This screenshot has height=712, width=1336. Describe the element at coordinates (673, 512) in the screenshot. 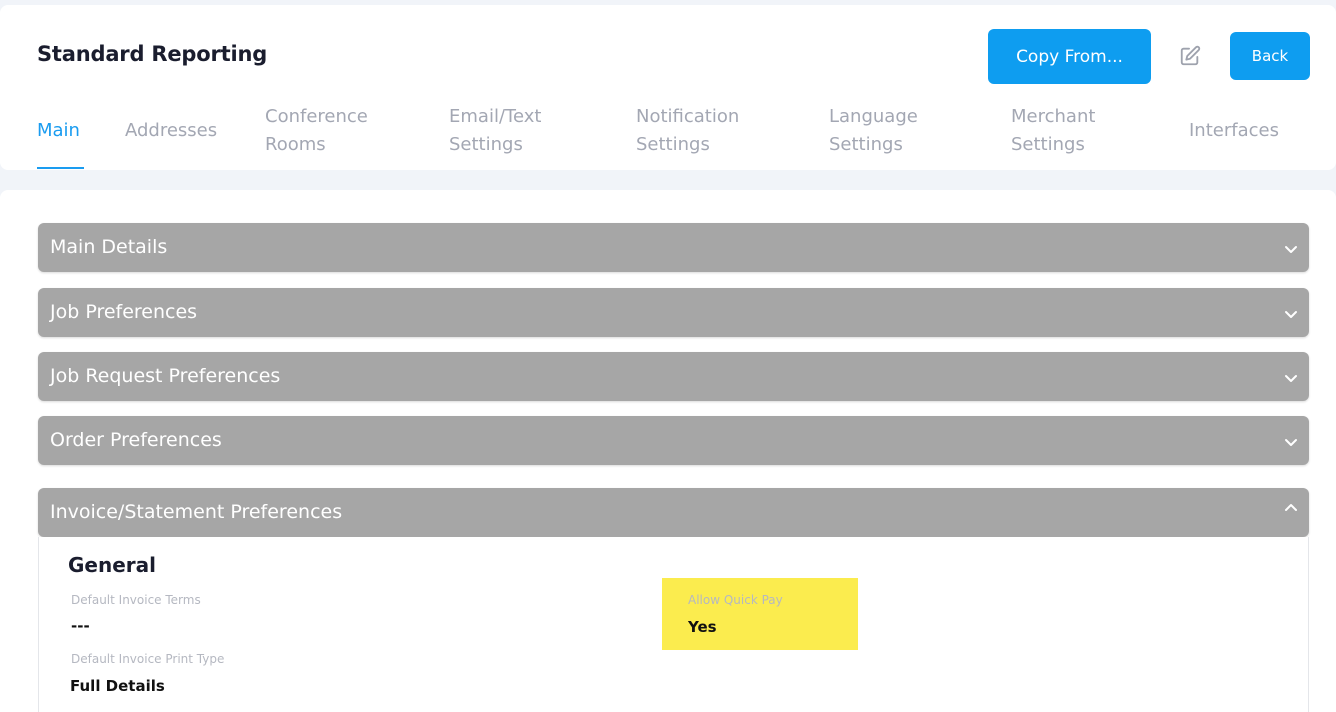

I see `accordion-invoice-statement-preferences: Invoice/Statement Preferences` at that location.